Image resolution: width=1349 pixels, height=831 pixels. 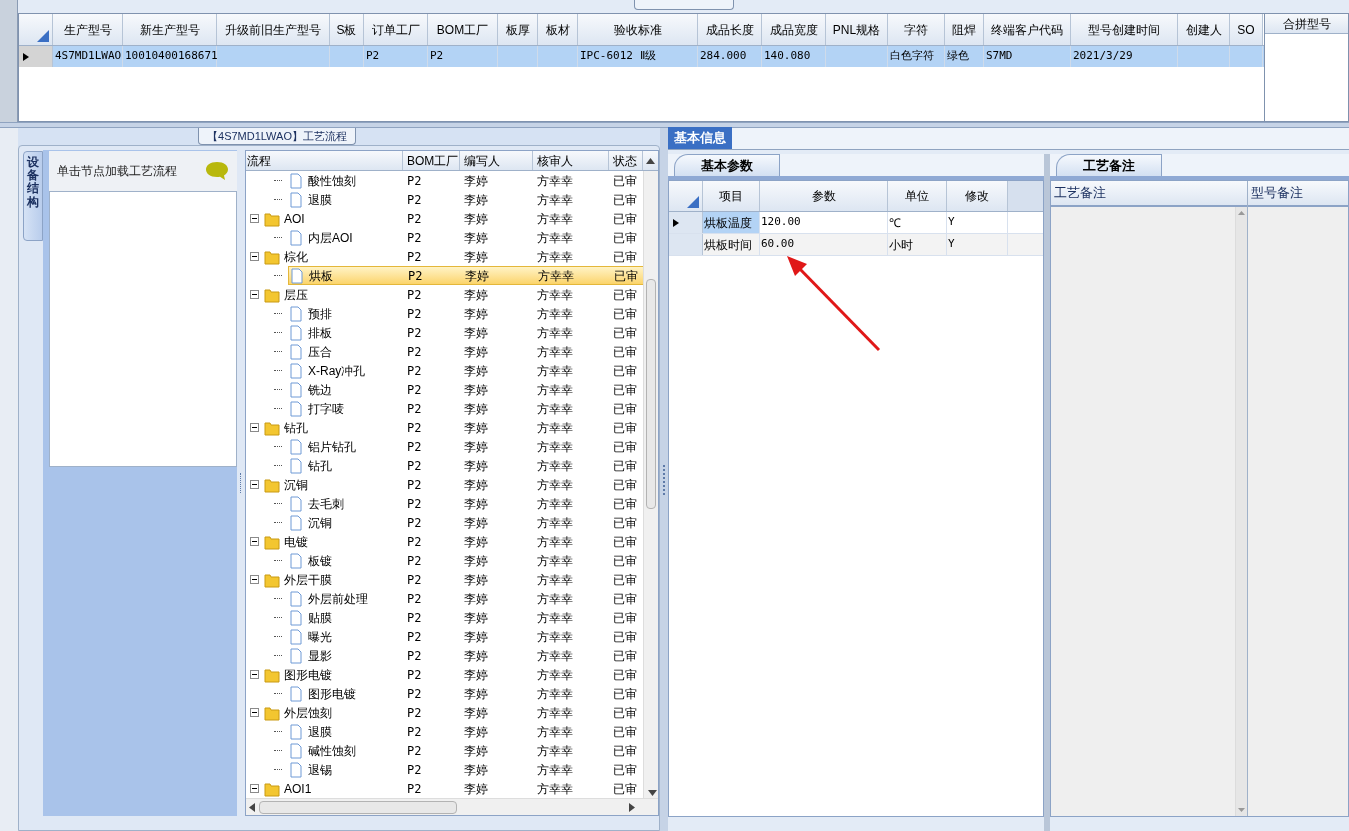 What do you see at coordinates (465, 389) in the screenshot?
I see `tree-row: 铣边 P2 李婷 方幸幸 已审` at bounding box center [465, 389].